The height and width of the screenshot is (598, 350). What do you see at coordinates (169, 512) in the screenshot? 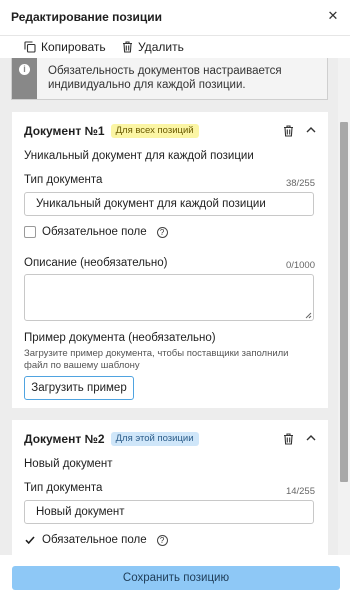
I see `document-type-input: Новый документ` at bounding box center [169, 512].